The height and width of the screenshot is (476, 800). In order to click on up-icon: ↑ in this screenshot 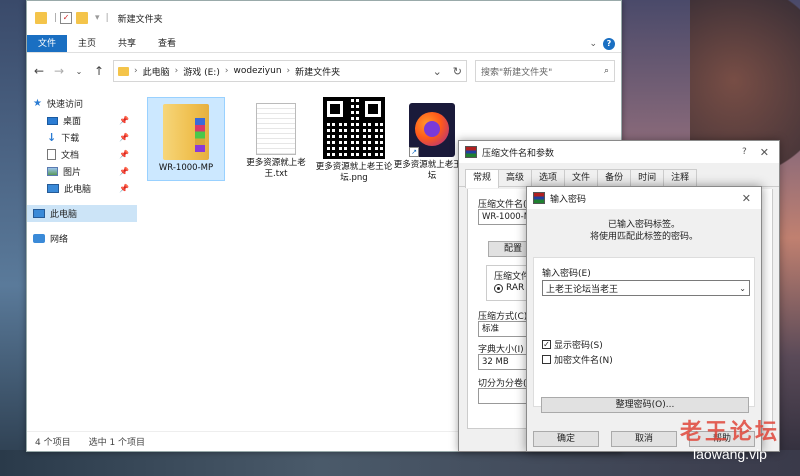, I will do `click(99, 71)`.